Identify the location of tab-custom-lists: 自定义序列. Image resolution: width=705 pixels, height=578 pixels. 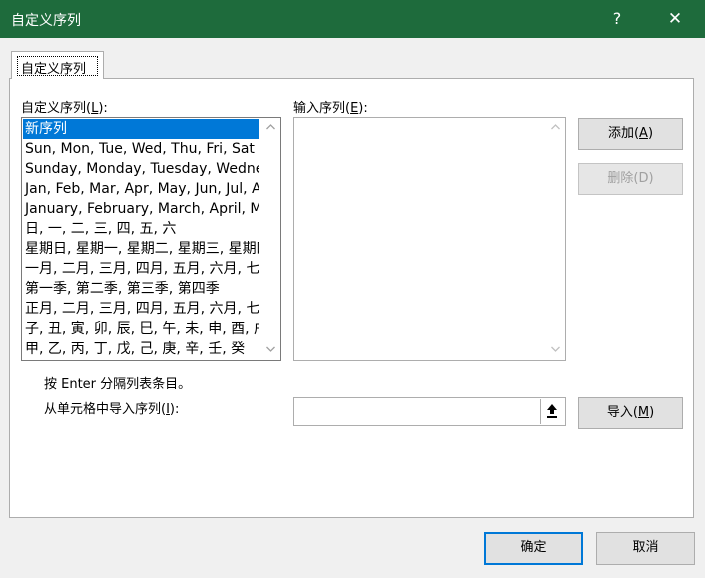
(57, 65).